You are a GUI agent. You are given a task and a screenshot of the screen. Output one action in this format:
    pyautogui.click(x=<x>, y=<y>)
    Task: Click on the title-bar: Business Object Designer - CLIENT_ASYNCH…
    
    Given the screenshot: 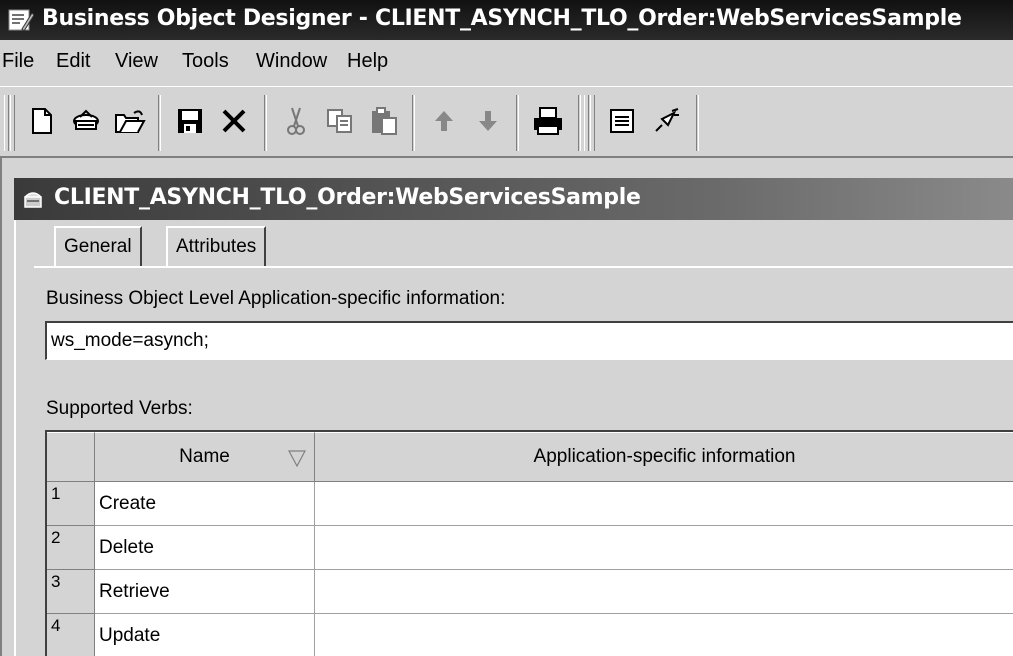 What is the action you would take?
    pyautogui.click(x=506, y=20)
    